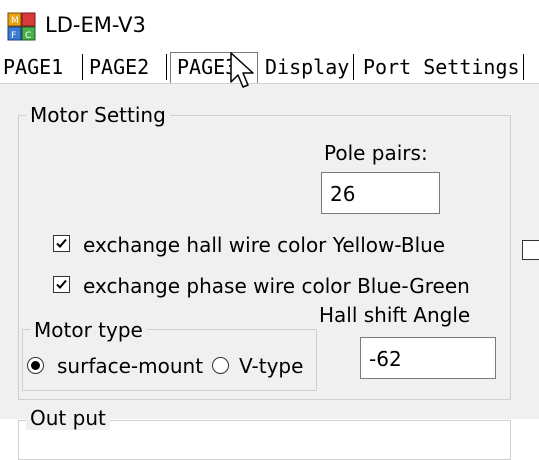 The height and width of the screenshot is (460, 539). What do you see at coordinates (530, 250) in the screenshot?
I see `edge-checkbox` at bounding box center [530, 250].